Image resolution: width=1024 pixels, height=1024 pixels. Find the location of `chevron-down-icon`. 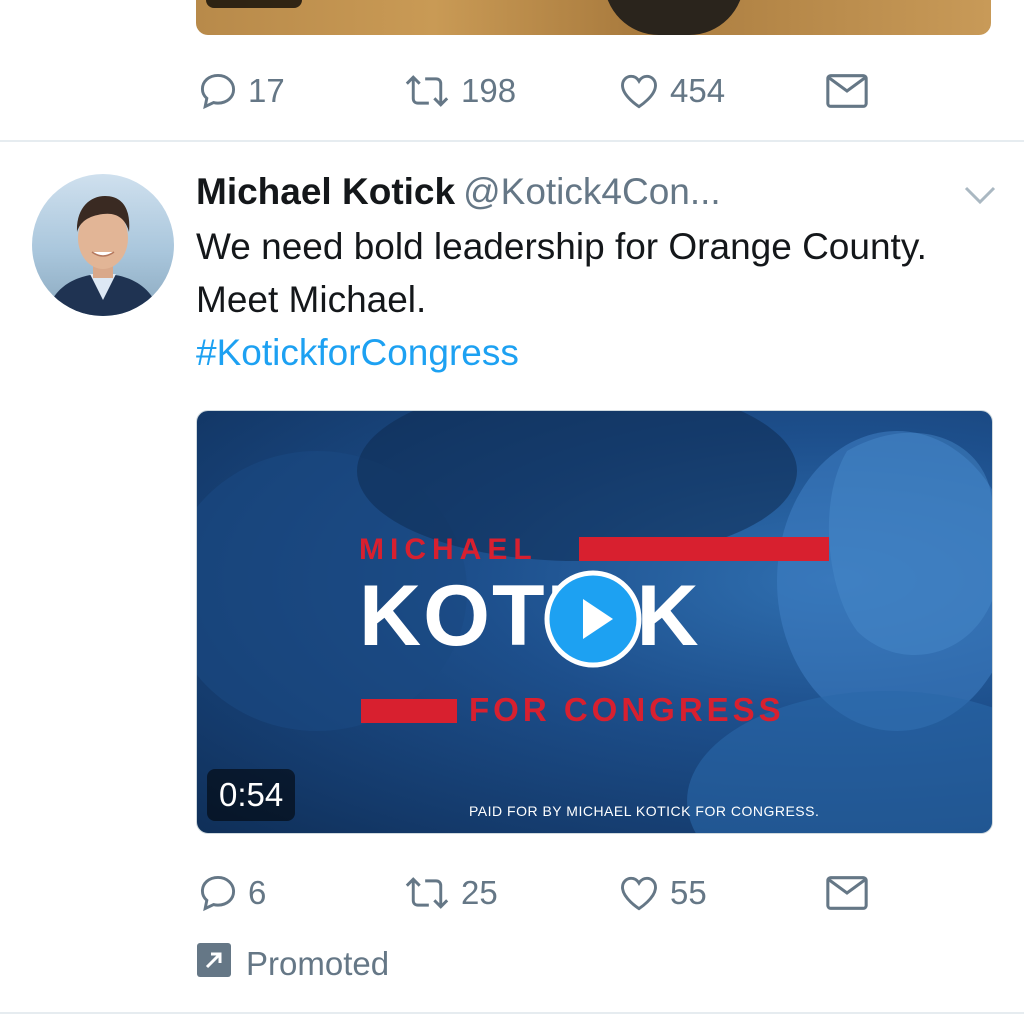

chevron-down-icon is located at coordinates (980, 195).